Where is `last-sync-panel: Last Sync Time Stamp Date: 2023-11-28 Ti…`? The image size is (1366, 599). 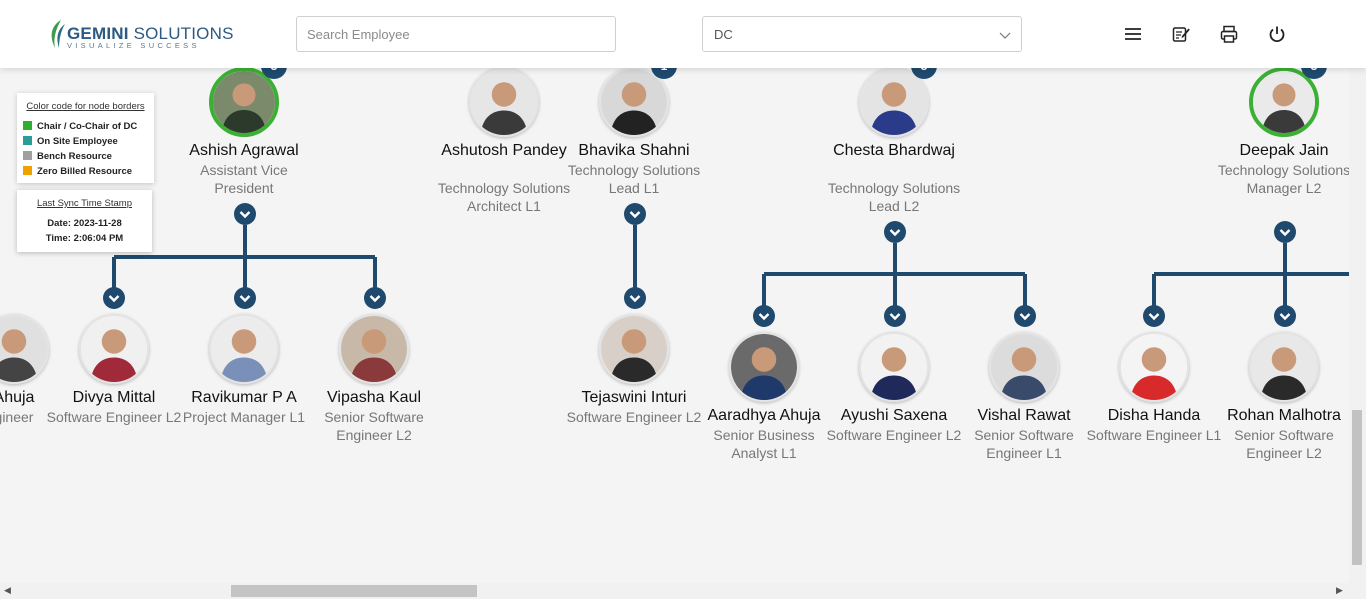 last-sync-panel: Last Sync Time Stamp Date: 2023-11-28 Ti… is located at coordinates (84, 221).